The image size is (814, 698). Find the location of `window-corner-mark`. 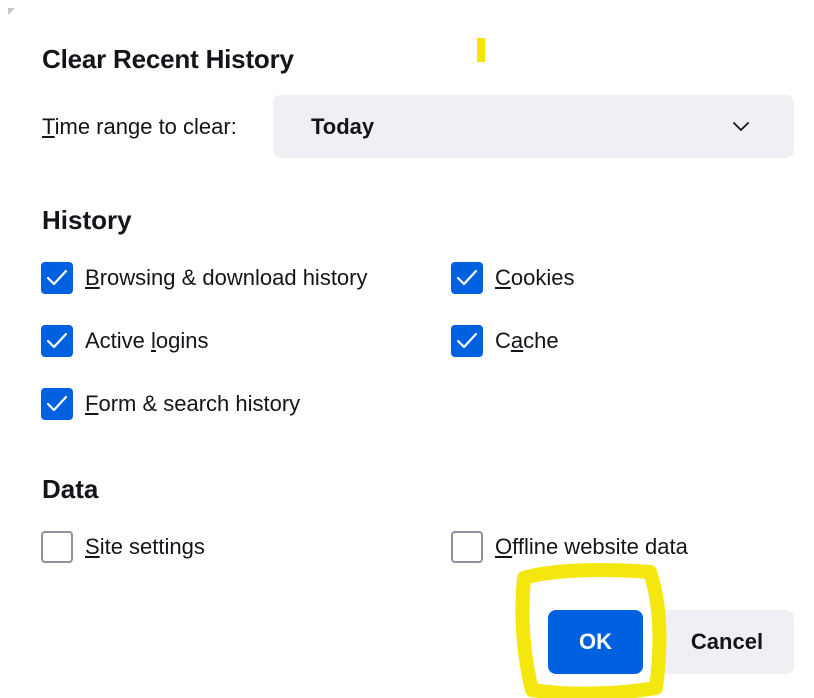

window-corner-mark is located at coordinates (11, 11).